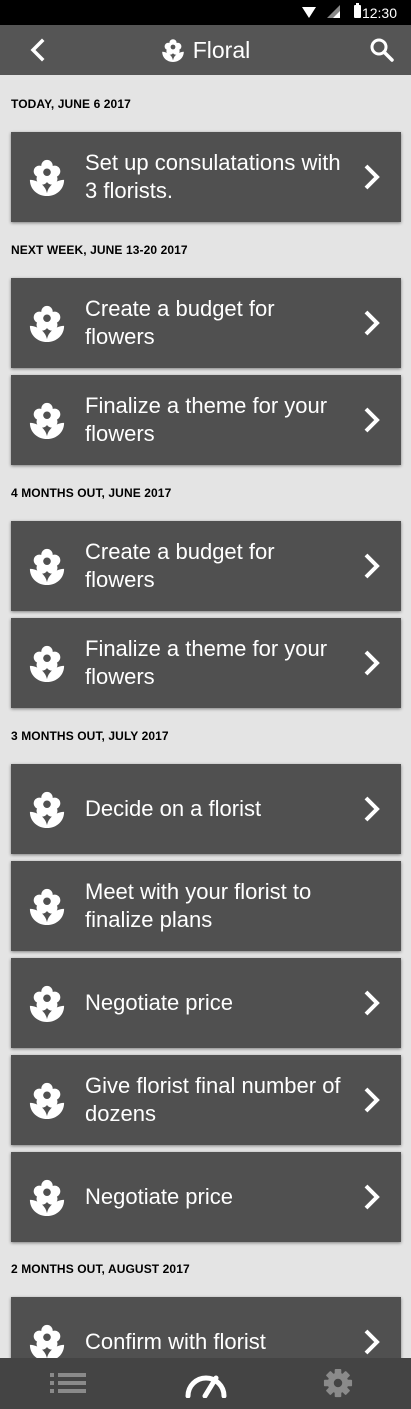  What do you see at coordinates (213, 1099) in the screenshot?
I see `task-label: Give florist final number of dozens` at bounding box center [213, 1099].